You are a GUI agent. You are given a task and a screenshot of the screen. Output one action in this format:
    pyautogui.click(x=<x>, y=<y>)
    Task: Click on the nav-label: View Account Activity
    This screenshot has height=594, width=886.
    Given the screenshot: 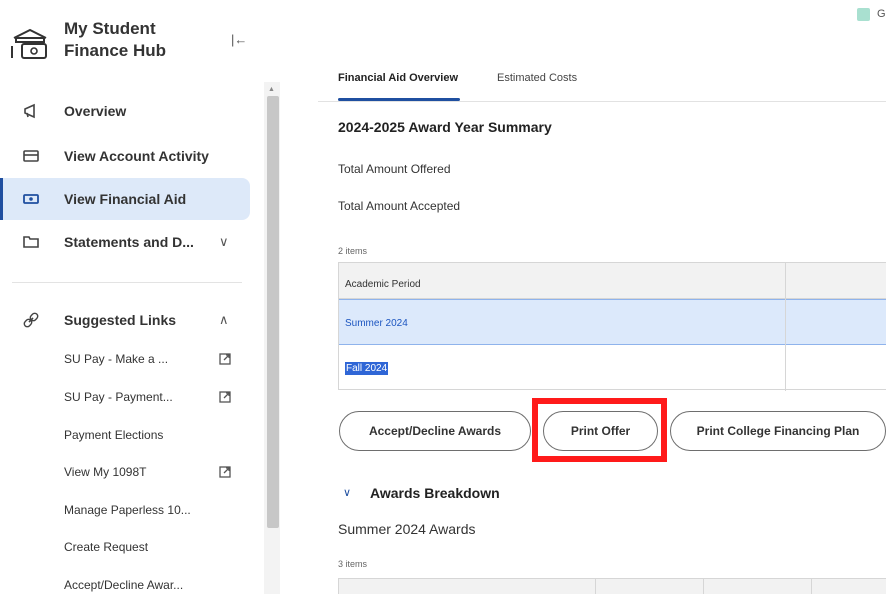 What is the action you would take?
    pyautogui.click(x=136, y=156)
    